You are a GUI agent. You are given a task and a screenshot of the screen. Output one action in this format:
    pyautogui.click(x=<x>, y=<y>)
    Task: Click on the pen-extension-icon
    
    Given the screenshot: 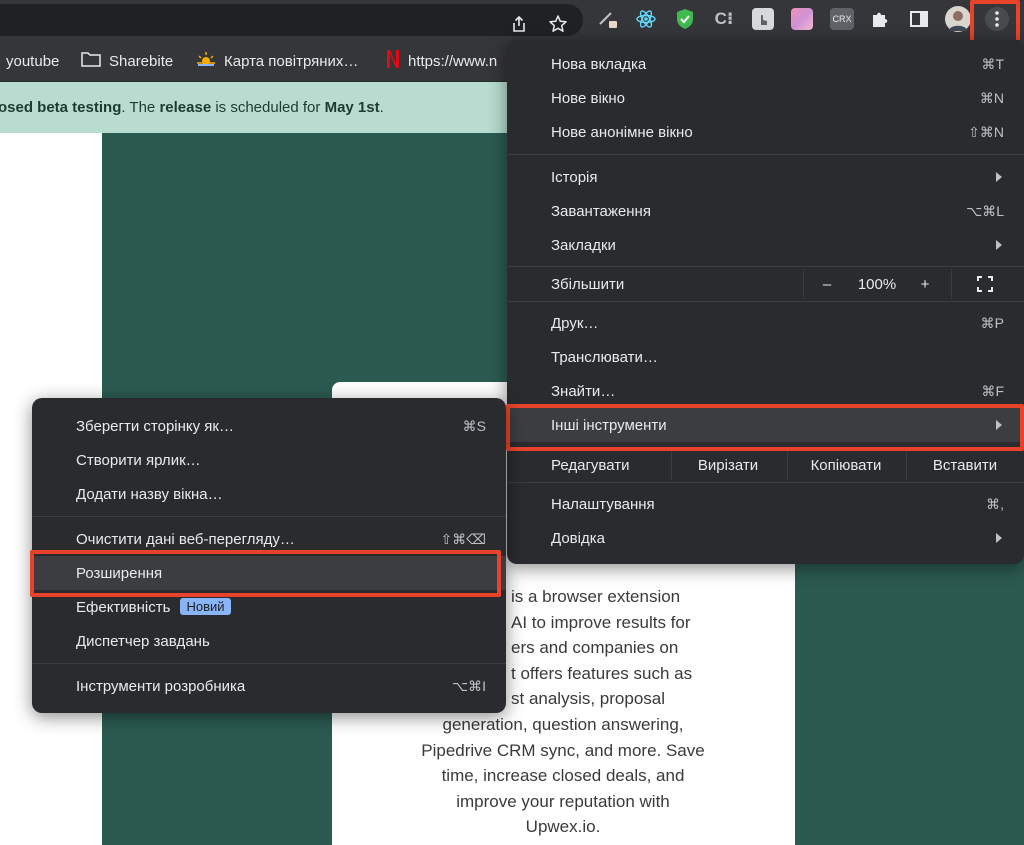 What is the action you would take?
    pyautogui.click(x=608, y=19)
    